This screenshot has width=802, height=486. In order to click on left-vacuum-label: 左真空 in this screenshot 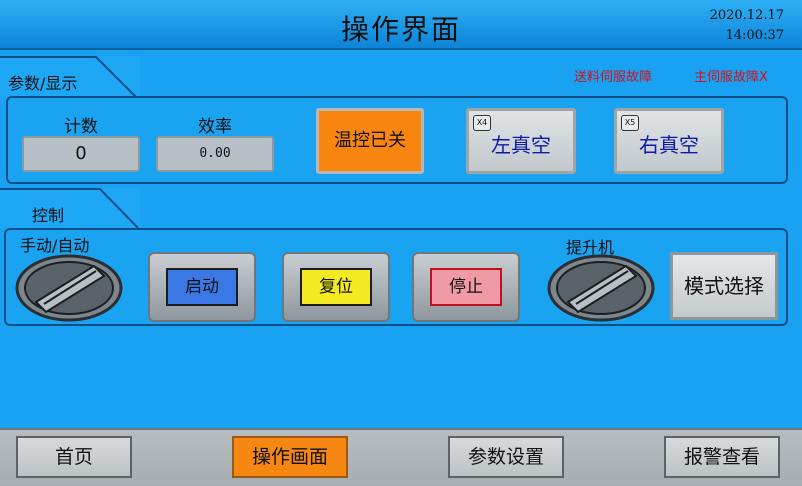, I will do `click(521, 145)`.